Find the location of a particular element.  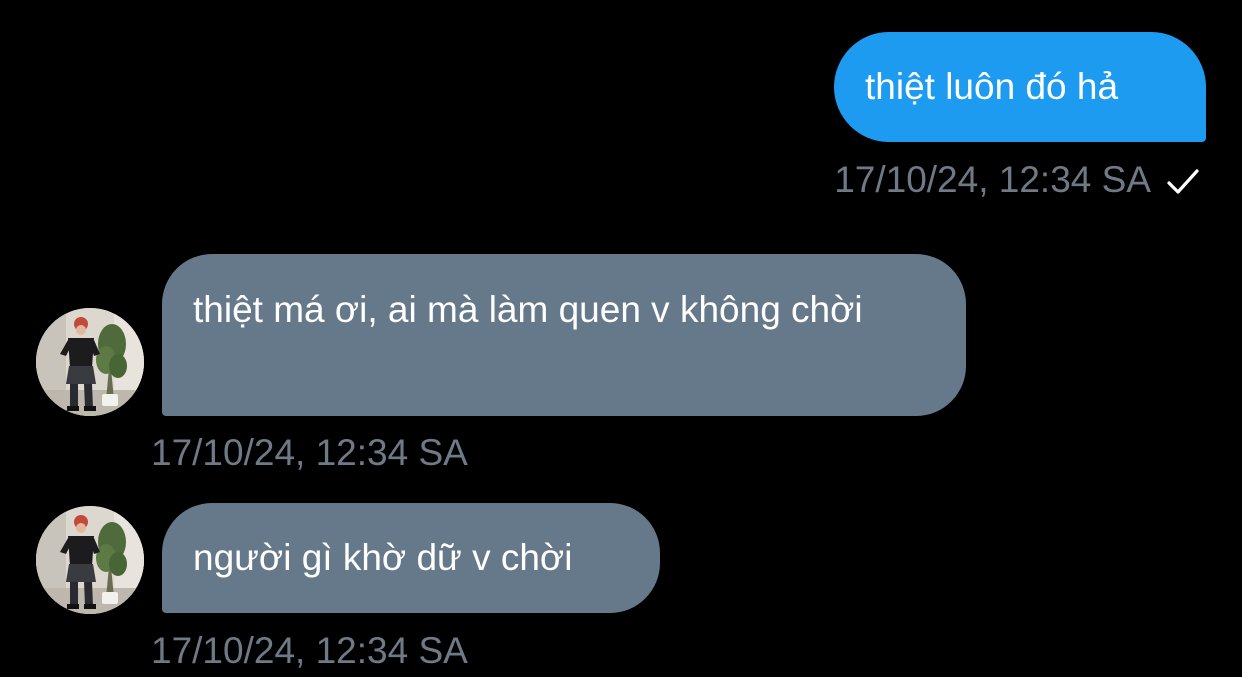

incoming-message-bubble: người gì khờ dữ v chời is located at coordinates (411, 558).